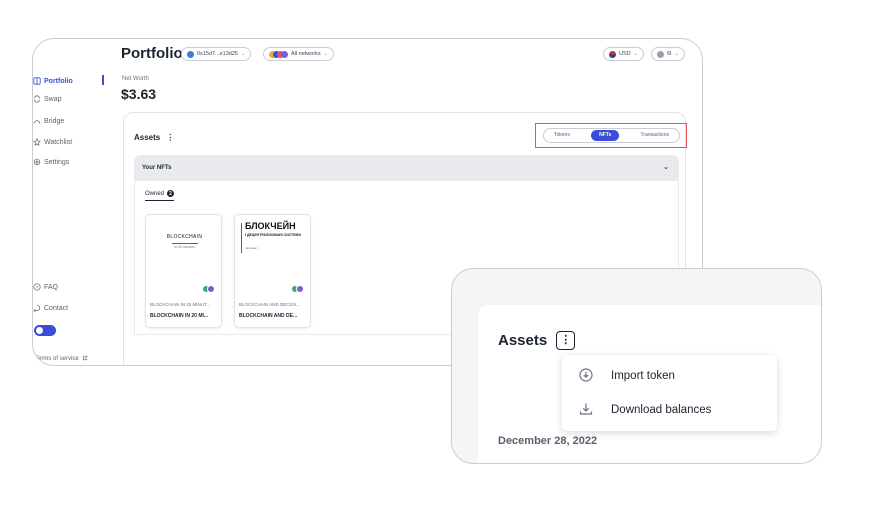  What do you see at coordinates (655, 135) in the screenshot?
I see `tab-transactions: Transactions` at bounding box center [655, 135].